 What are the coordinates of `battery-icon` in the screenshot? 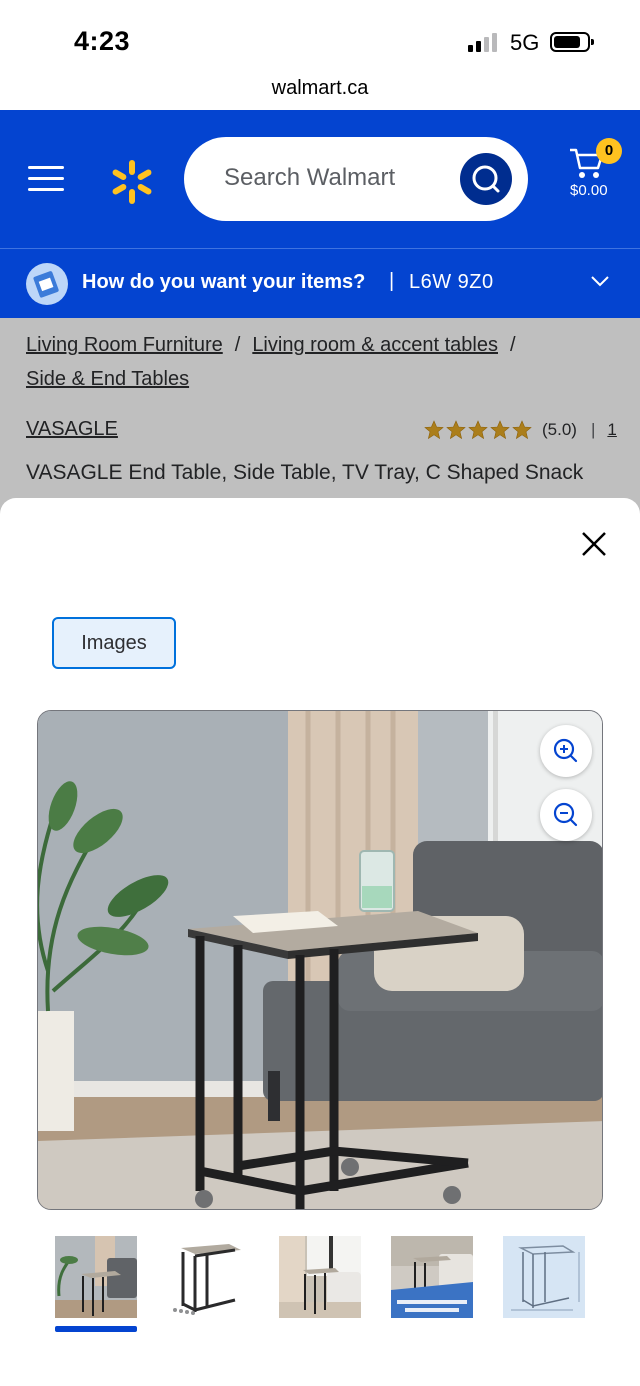 It's located at (572, 42).